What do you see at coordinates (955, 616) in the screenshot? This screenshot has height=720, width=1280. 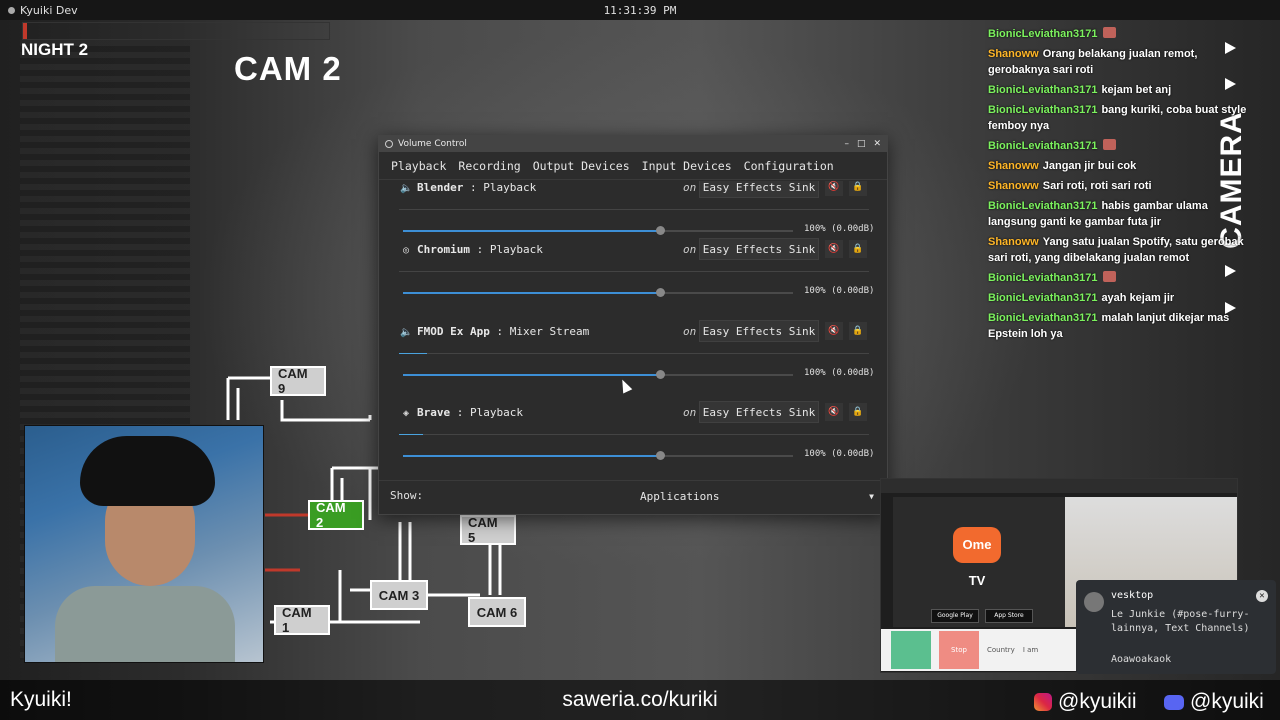 I see `google-play-badge: Google Play` at bounding box center [955, 616].